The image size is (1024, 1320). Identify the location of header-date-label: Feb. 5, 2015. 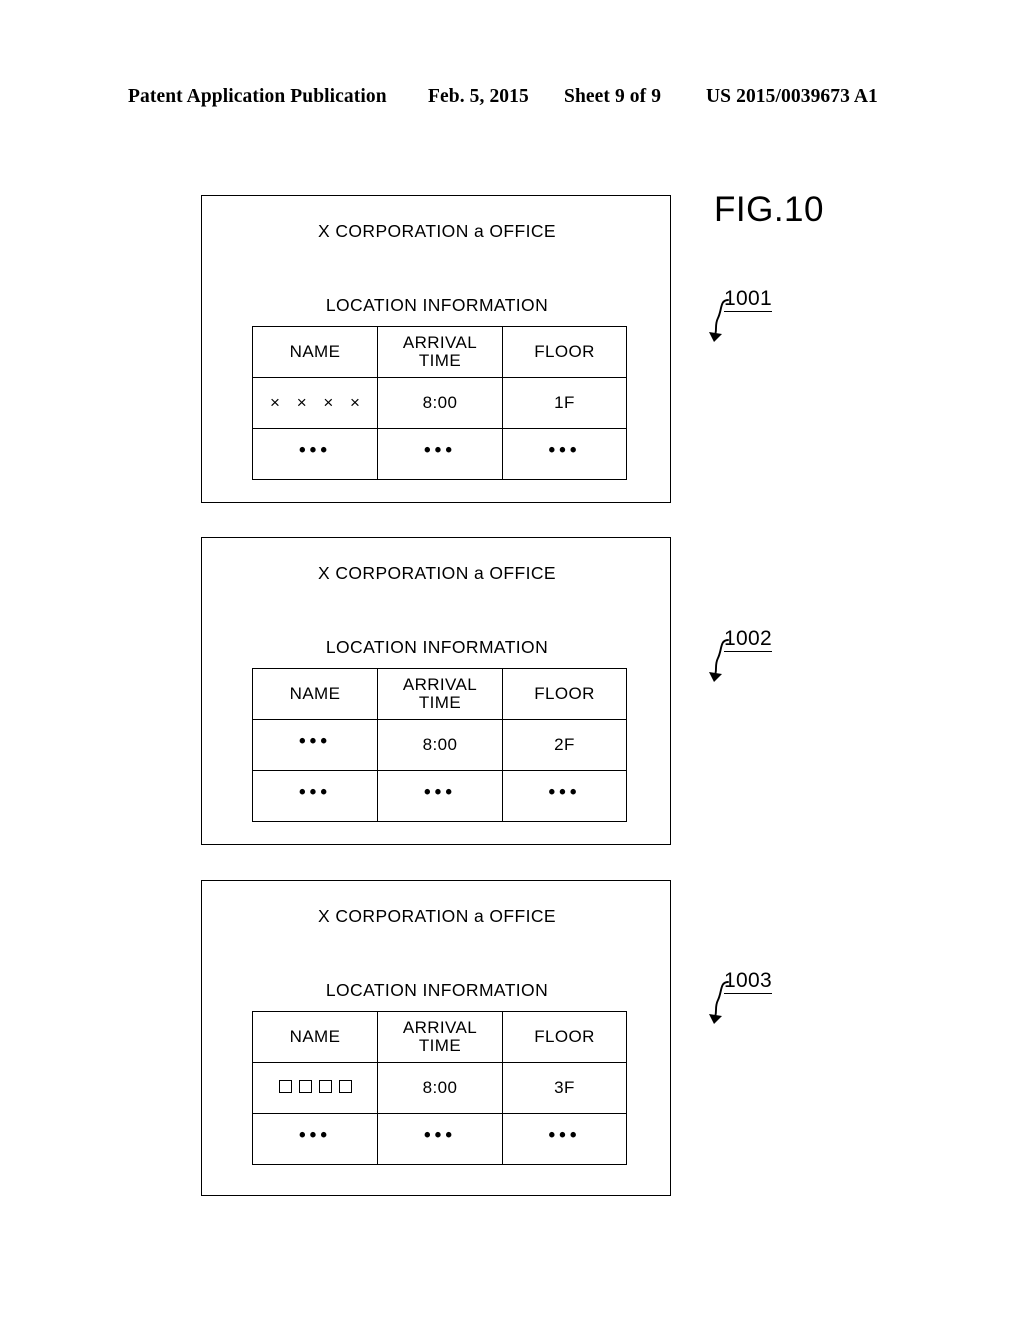
(478, 96).